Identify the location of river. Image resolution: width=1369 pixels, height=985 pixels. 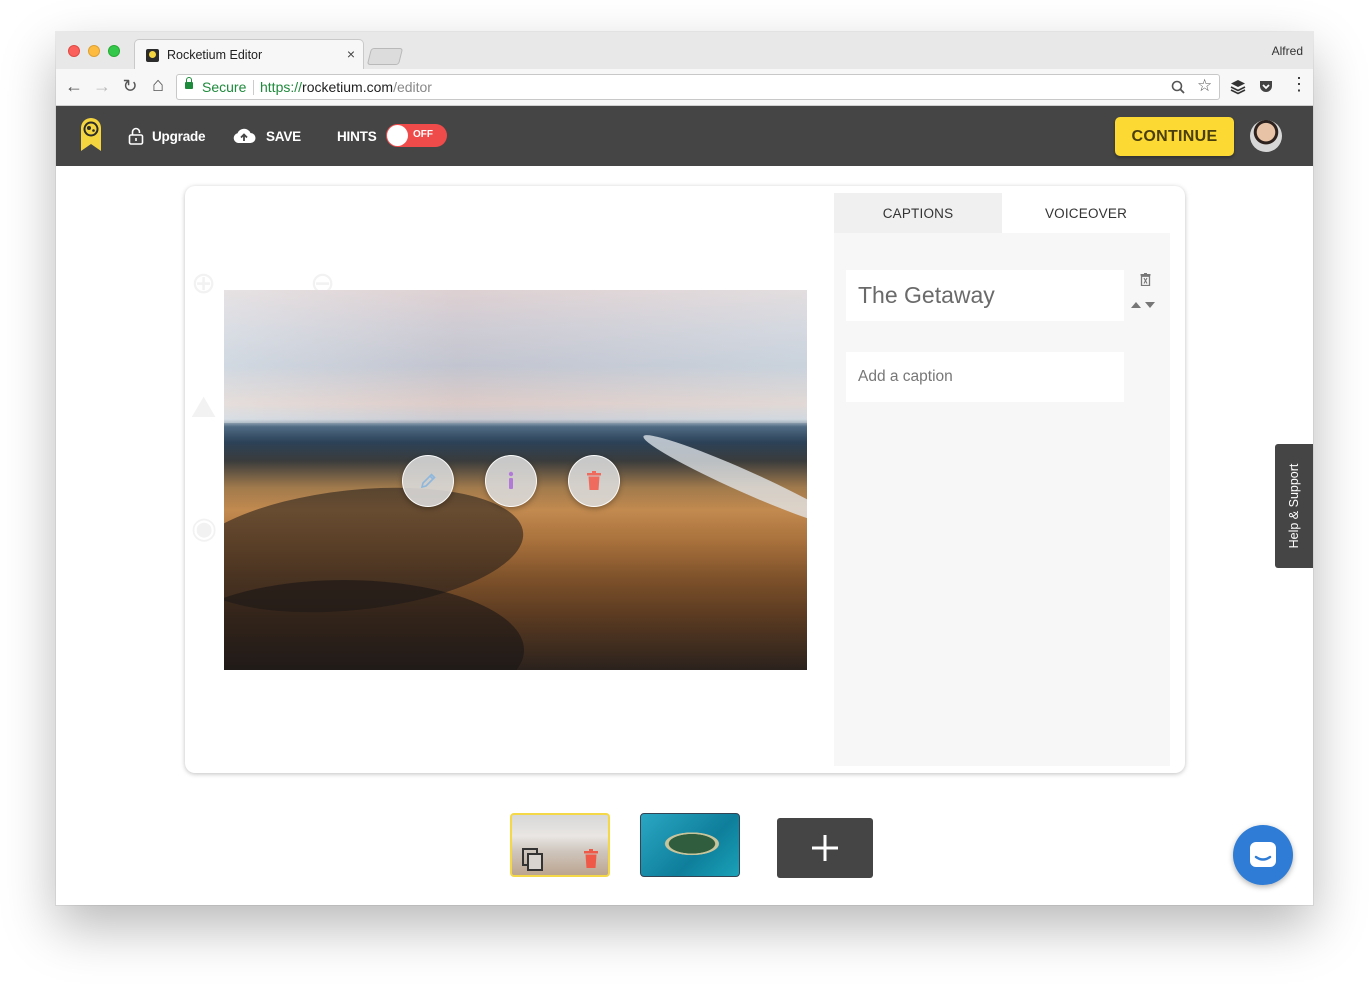
(723, 481).